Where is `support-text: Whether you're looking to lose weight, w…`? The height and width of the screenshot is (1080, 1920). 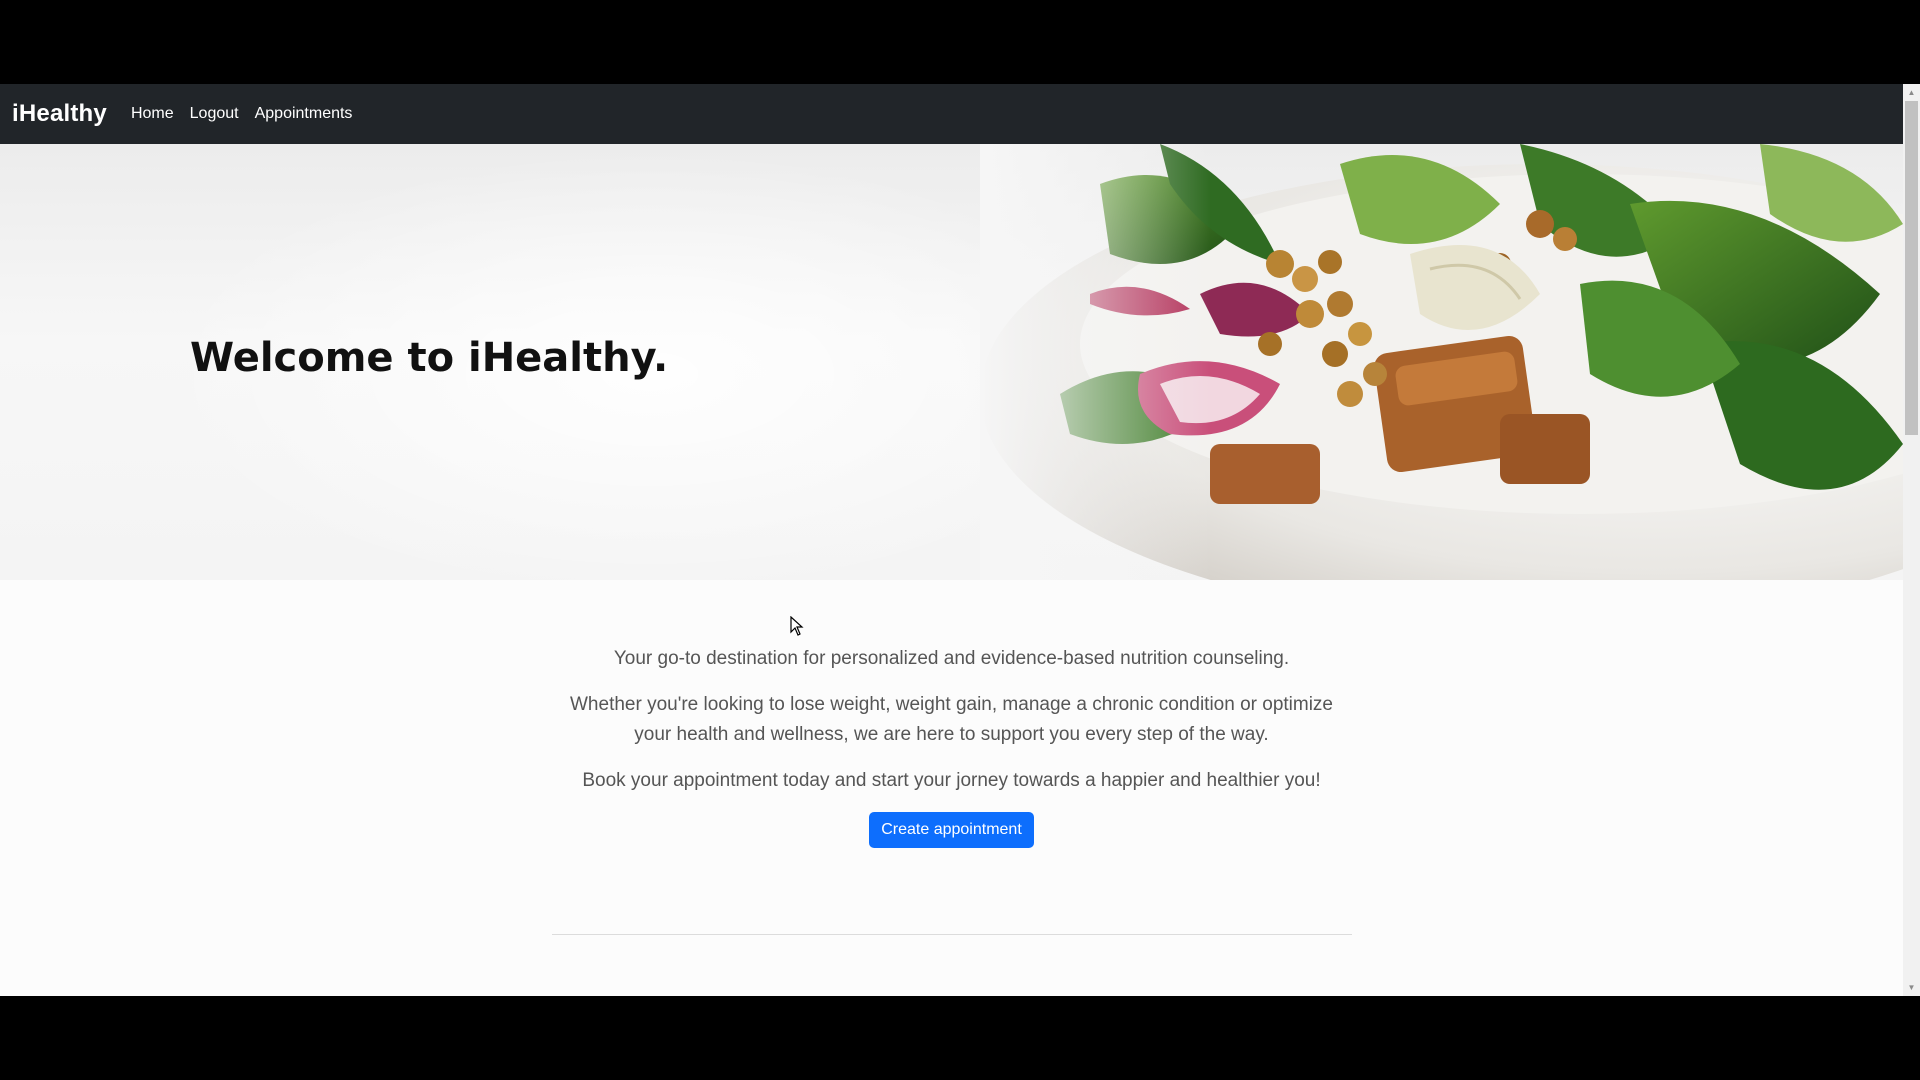 support-text: Whether you're looking to lose weight, w… is located at coordinates (951, 719).